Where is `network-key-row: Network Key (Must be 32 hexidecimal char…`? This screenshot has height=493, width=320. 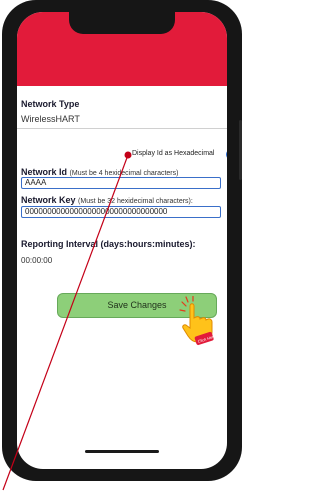 network-key-row: Network Key (Must be 32 hexidecimal char… is located at coordinates (107, 200).